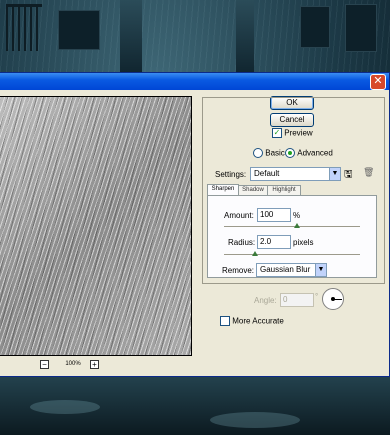  Describe the element at coordinates (274, 242) in the screenshot. I see `radius-field: 2.0` at that location.